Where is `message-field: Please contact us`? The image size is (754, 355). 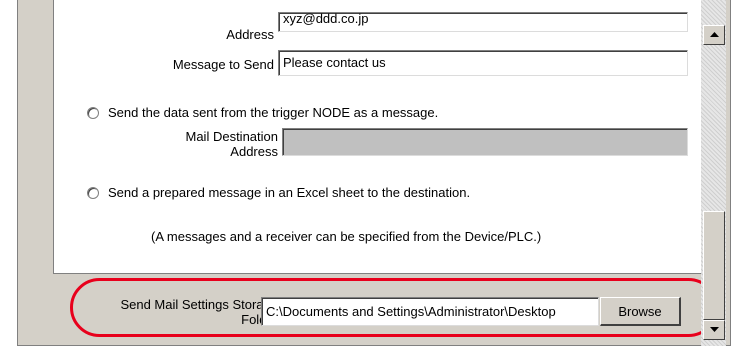
message-field: Please contact us is located at coordinates (483, 63).